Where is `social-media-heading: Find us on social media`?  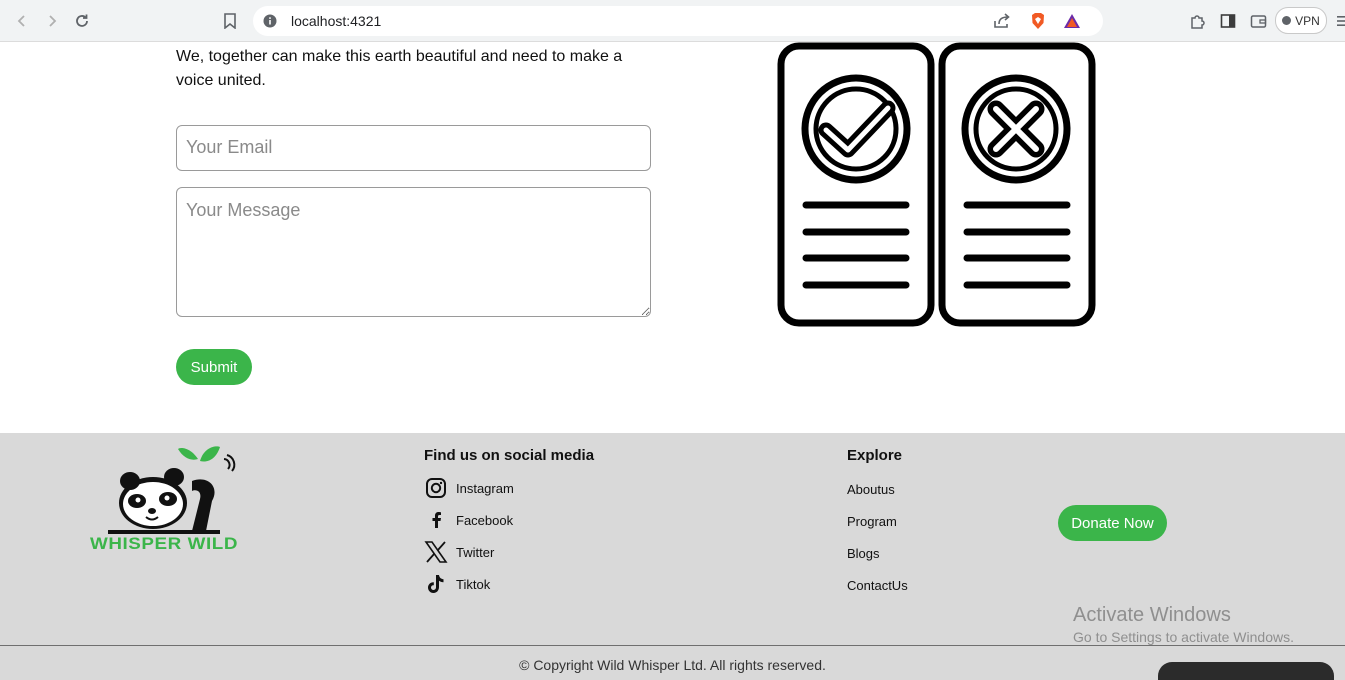 social-media-heading: Find us on social media is located at coordinates (509, 455).